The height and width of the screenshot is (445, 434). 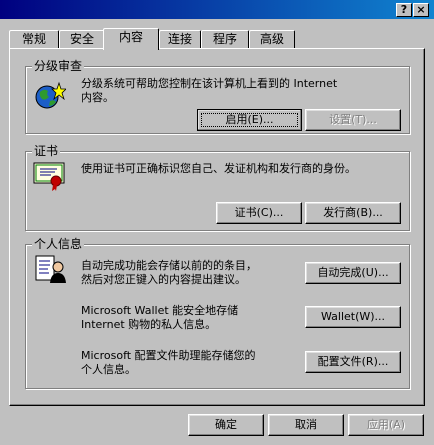 What do you see at coordinates (82, 39) in the screenshot?
I see `tab-security: 安全` at bounding box center [82, 39].